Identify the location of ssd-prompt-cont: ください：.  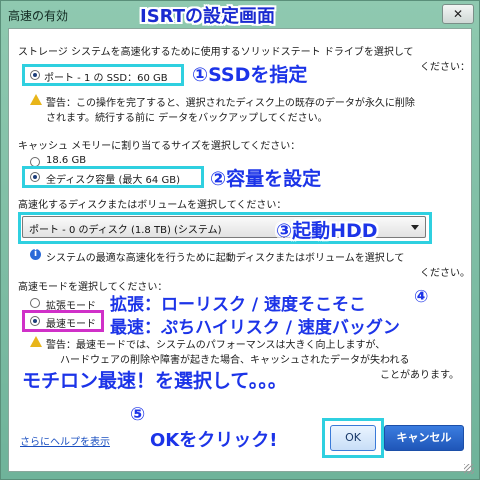
(445, 67).